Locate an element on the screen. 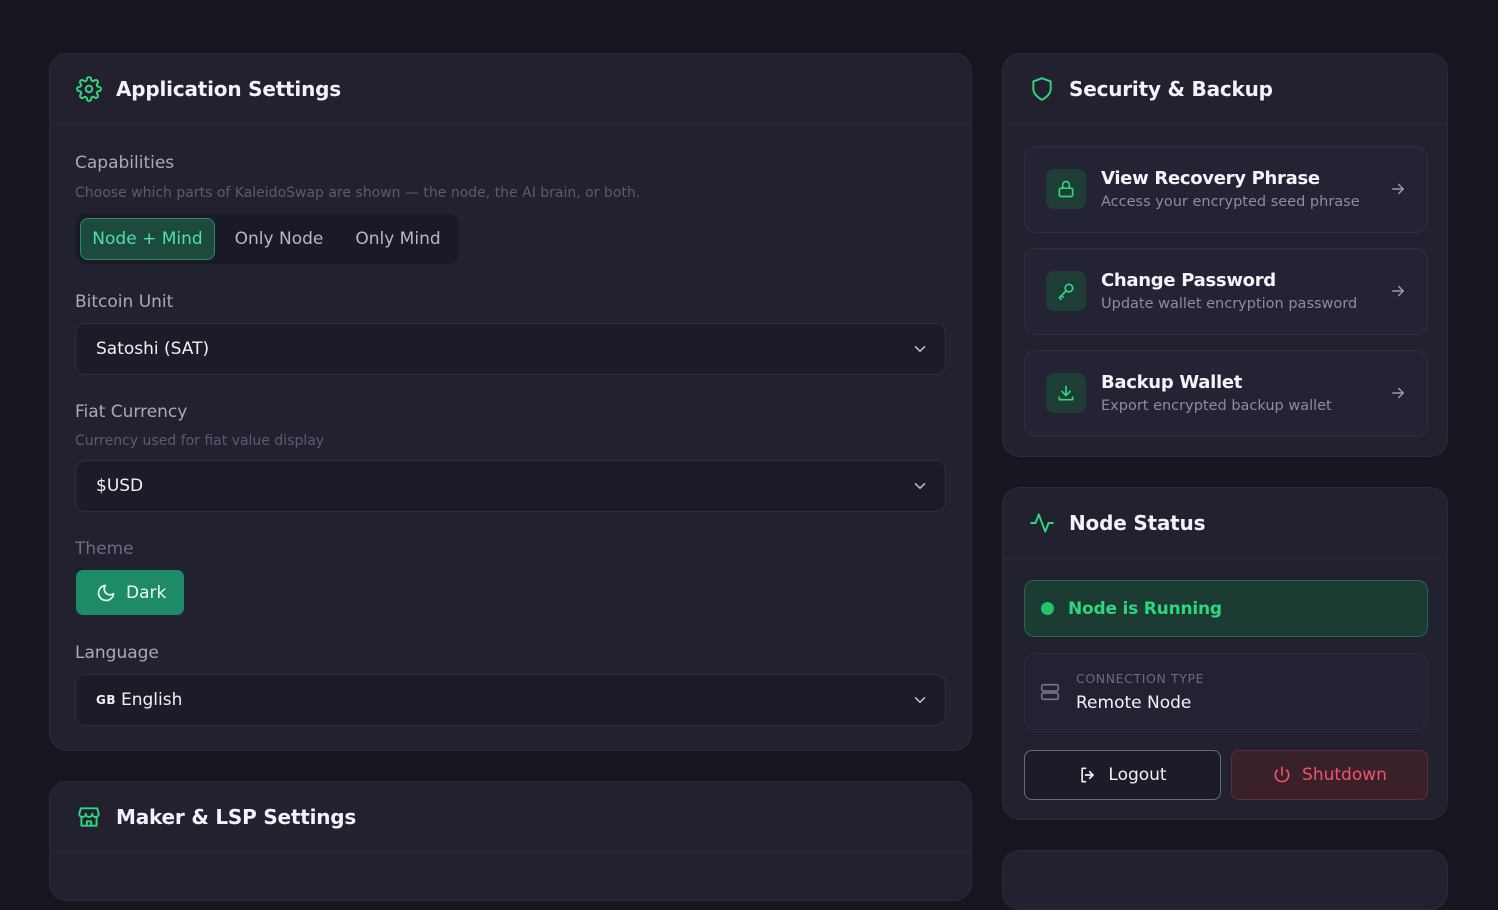 The image size is (1498, 910). theme-dark-button: Dark is located at coordinates (130, 592).